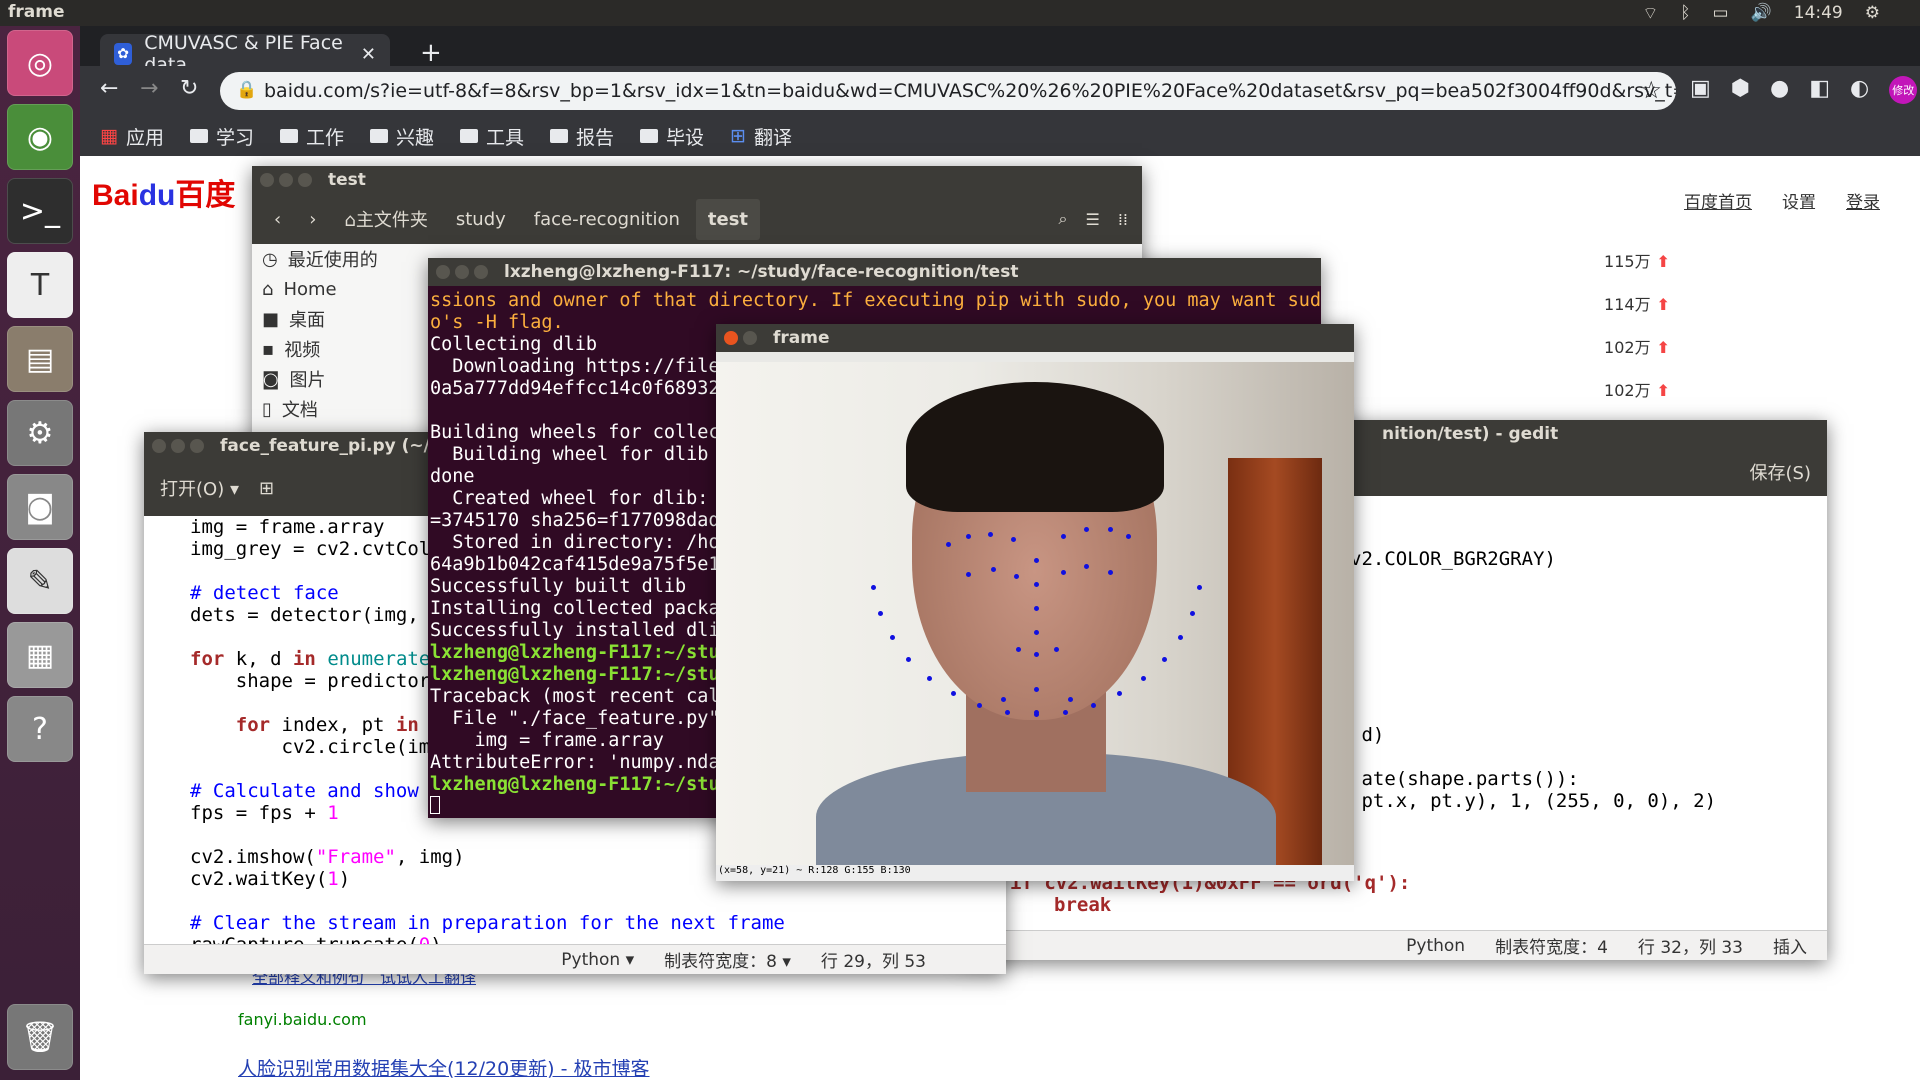 The width and height of the screenshot is (1920, 1081). What do you see at coordinates (1859, 90) in the screenshot?
I see `extension-icon: ◐` at bounding box center [1859, 90].